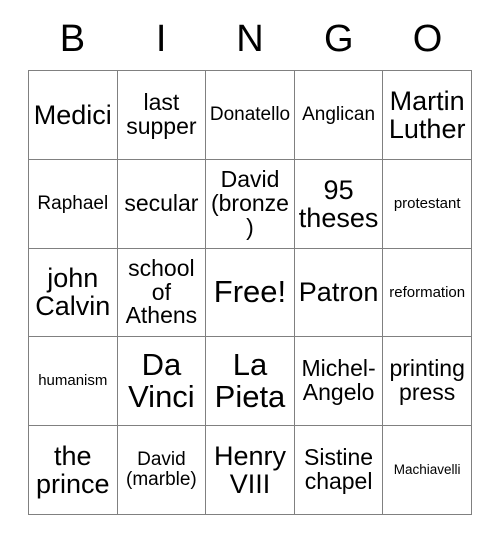 Image resolution: width=500 pixels, height=544 pixels. Describe the element at coordinates (427, 39) in the screenshot. I see `bingo-header-letter-o: O` at that location.